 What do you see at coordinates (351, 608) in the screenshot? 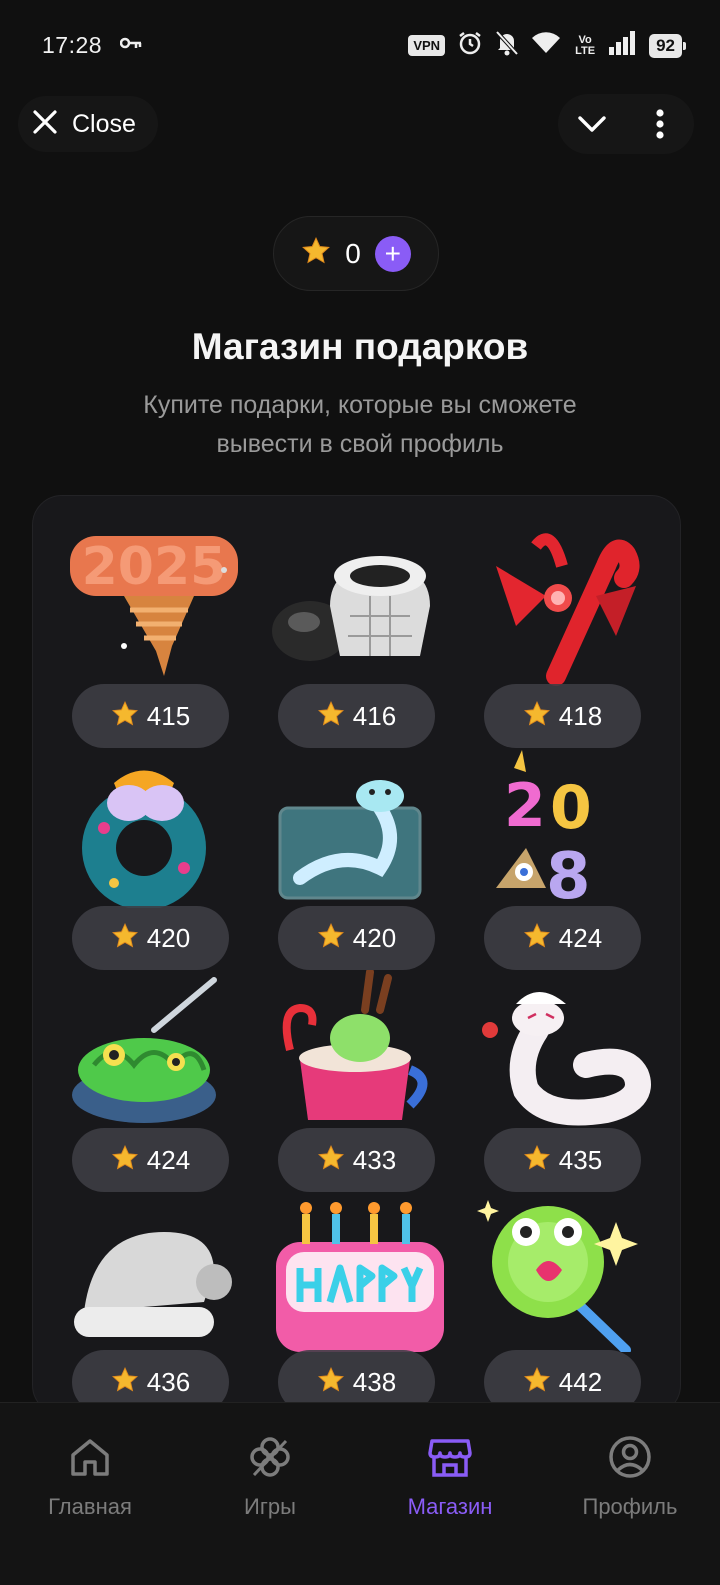
I see `gift-image-spider-web-hat` at bounding box center [351, 608].